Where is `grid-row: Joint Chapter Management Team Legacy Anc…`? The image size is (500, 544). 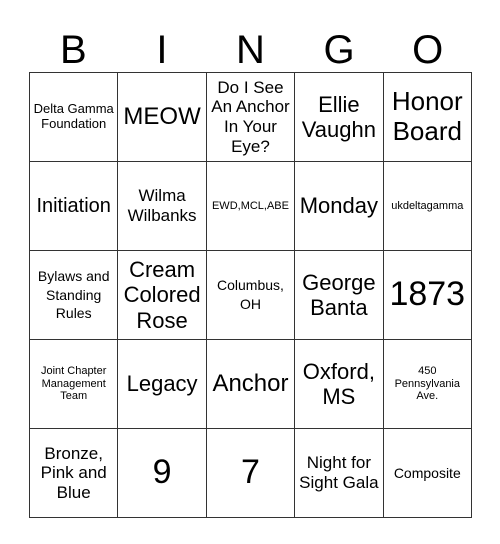 grid-row: Joint Chapter Management Team Legacy Anc… is located at coordinates (250, 384).